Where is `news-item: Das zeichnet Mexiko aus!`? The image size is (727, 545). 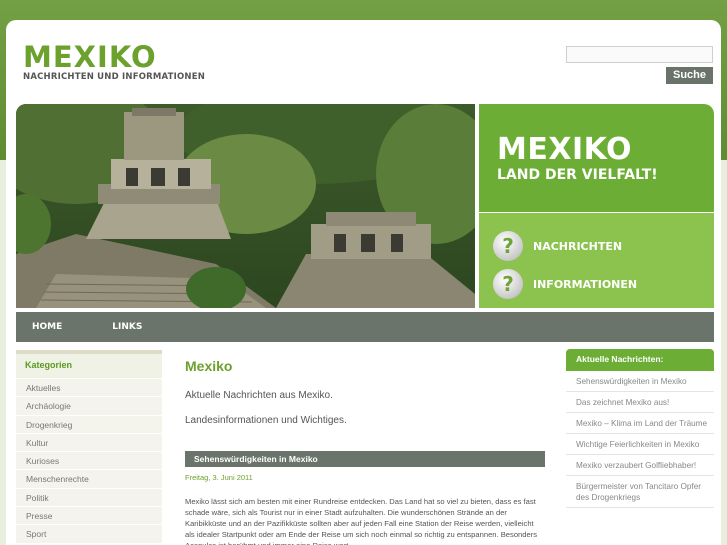 news-item: Das zeichnet Mexiko aus! is located at coordinates (640, 402).